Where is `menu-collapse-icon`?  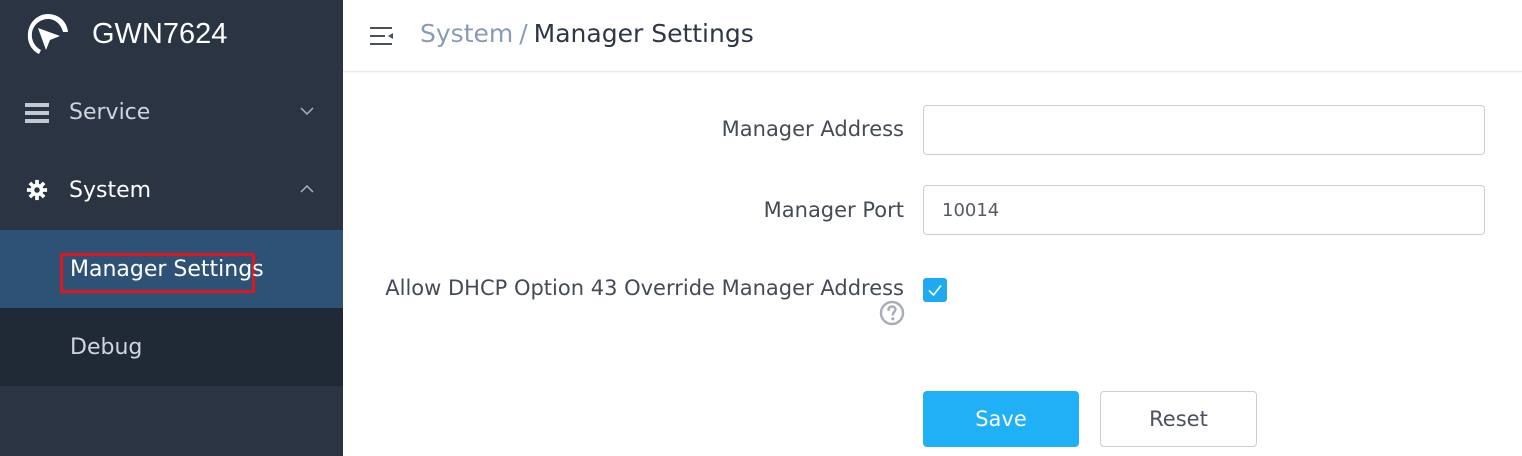 menu-collapse-icon is located at coordinates (382, 36).